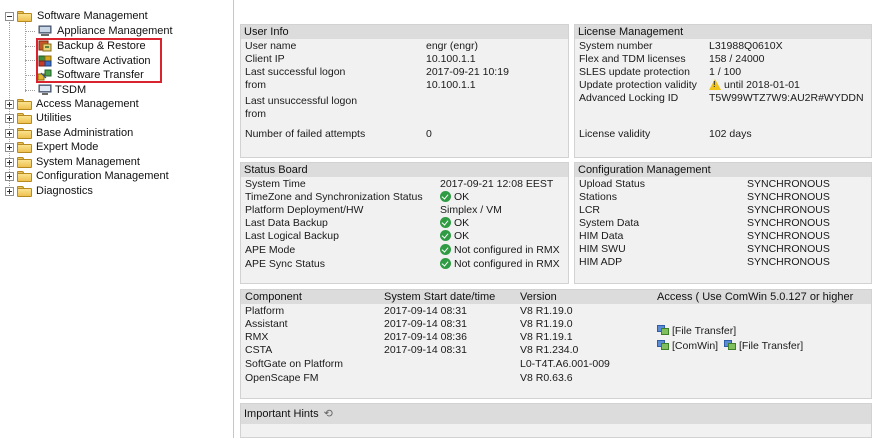 The width and height of the screenshot is (872, 438). I want to click on info-value: 0, so click(429, 134).